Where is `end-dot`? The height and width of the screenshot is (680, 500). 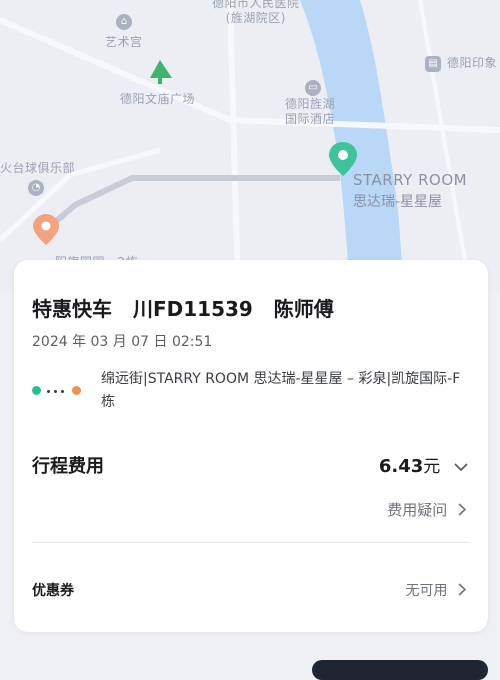
end-dot is located at coordinates (76, 390).